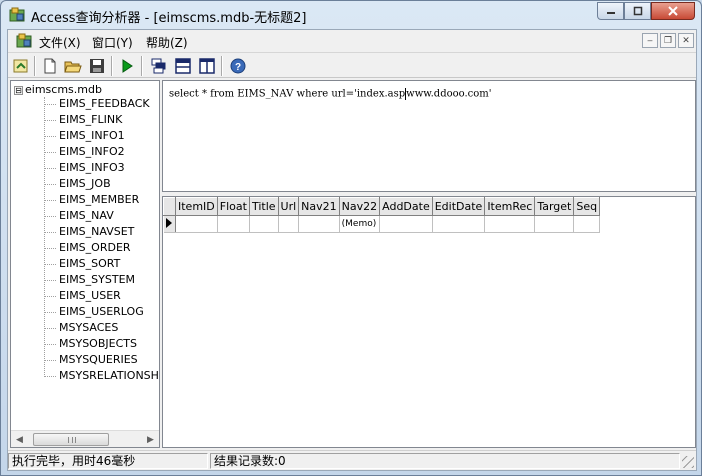 The width and height of the screenshot is (702, 476). What do you see at coordinates (17, 14) in the screenshot?
I see `app-icon` at bounding box center [17, 14].